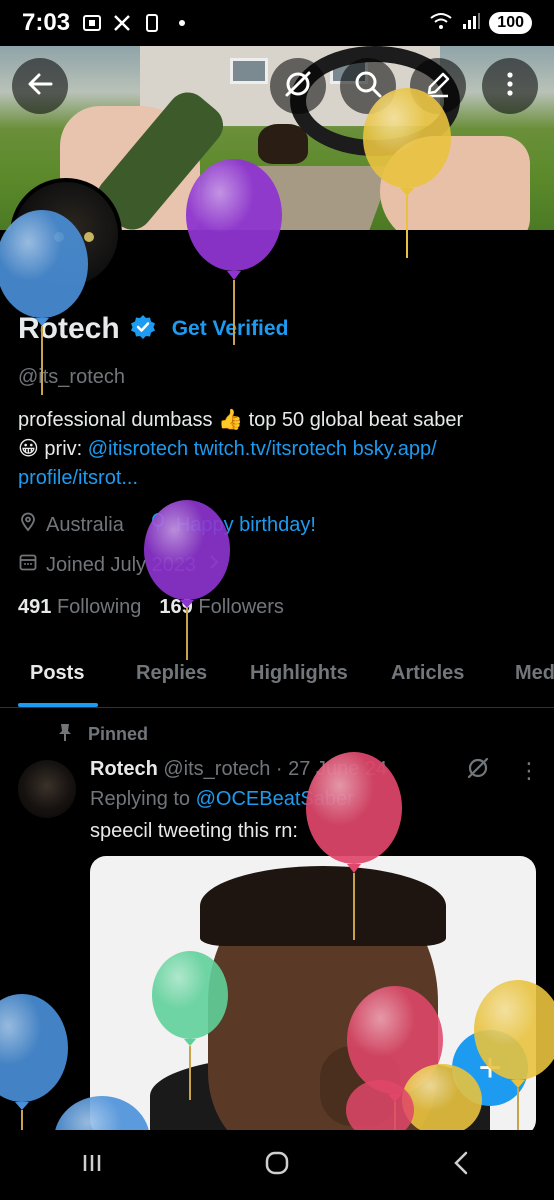  What do you see at coordinates (28, 525) in the screenshot?
I see `location-pin-icon` at bounding box center [28, 525].